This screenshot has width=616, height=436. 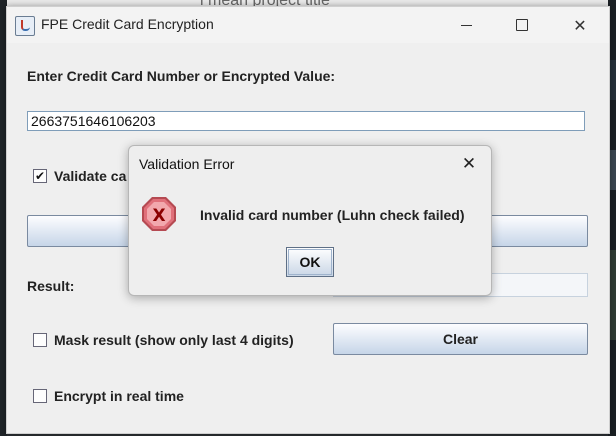 I want to click on realtime-checkbox-label: Encrypt in real time, so click(x=119, y=396).